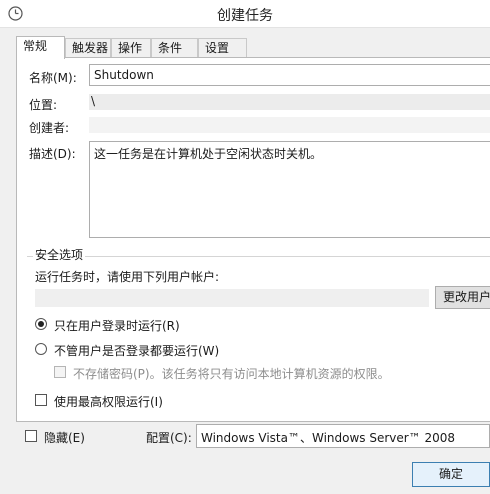 The height and width of the screenshot is (494, 490). Describe the element at coordinates (451, 474) in the screenshot. I see `ok-button: 确定` at that location.